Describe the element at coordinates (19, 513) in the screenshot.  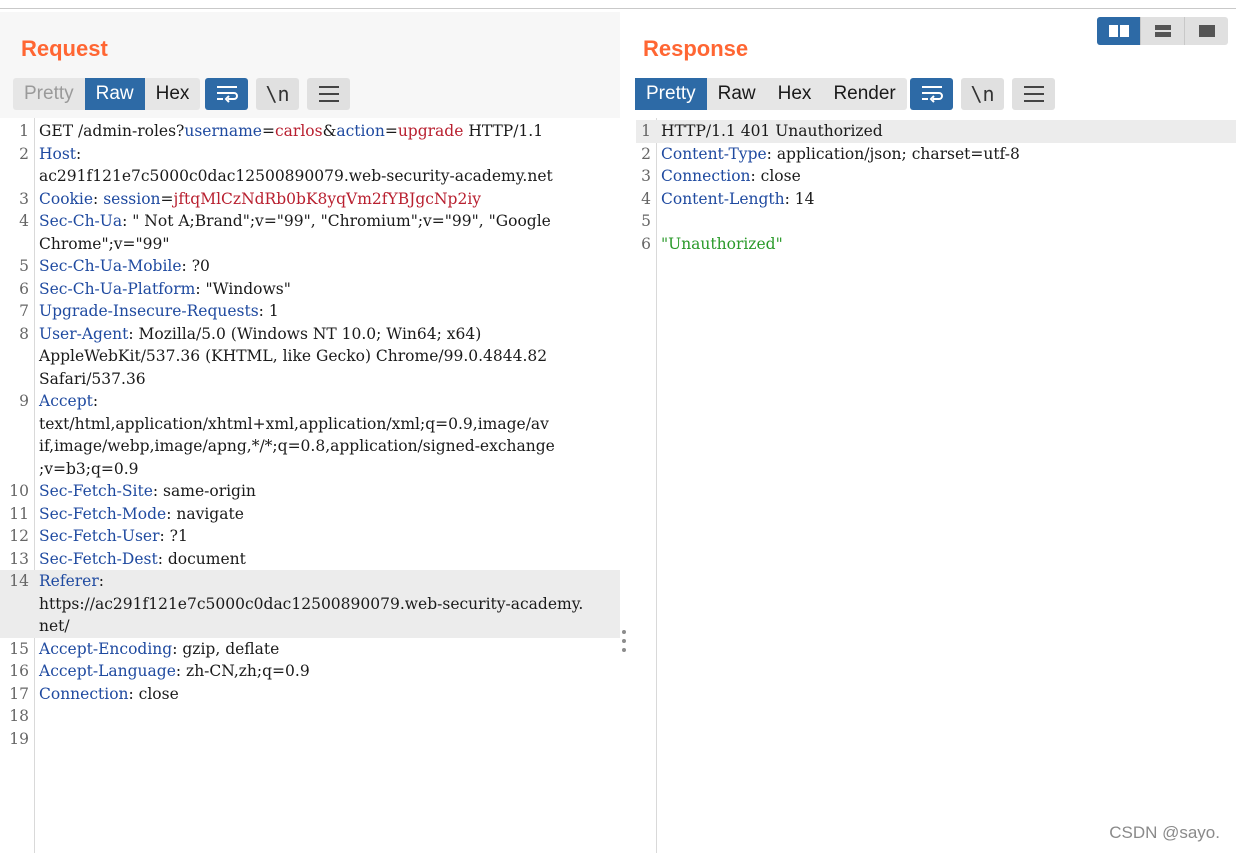
I see `line-number: 11` at that location.